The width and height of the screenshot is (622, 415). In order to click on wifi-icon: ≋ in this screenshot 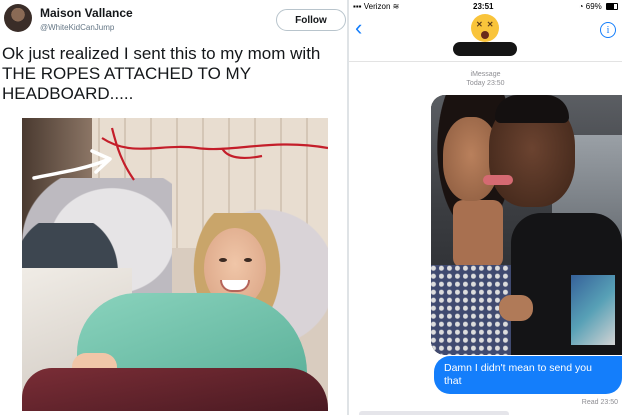, I will do `click(396, 6)`.